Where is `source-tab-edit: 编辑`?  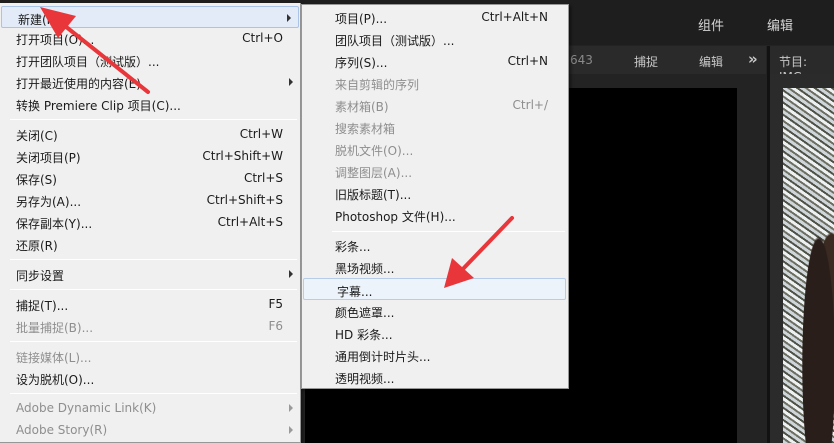
source-tab-edit: 编辑 is located at coordinates (711, 61).